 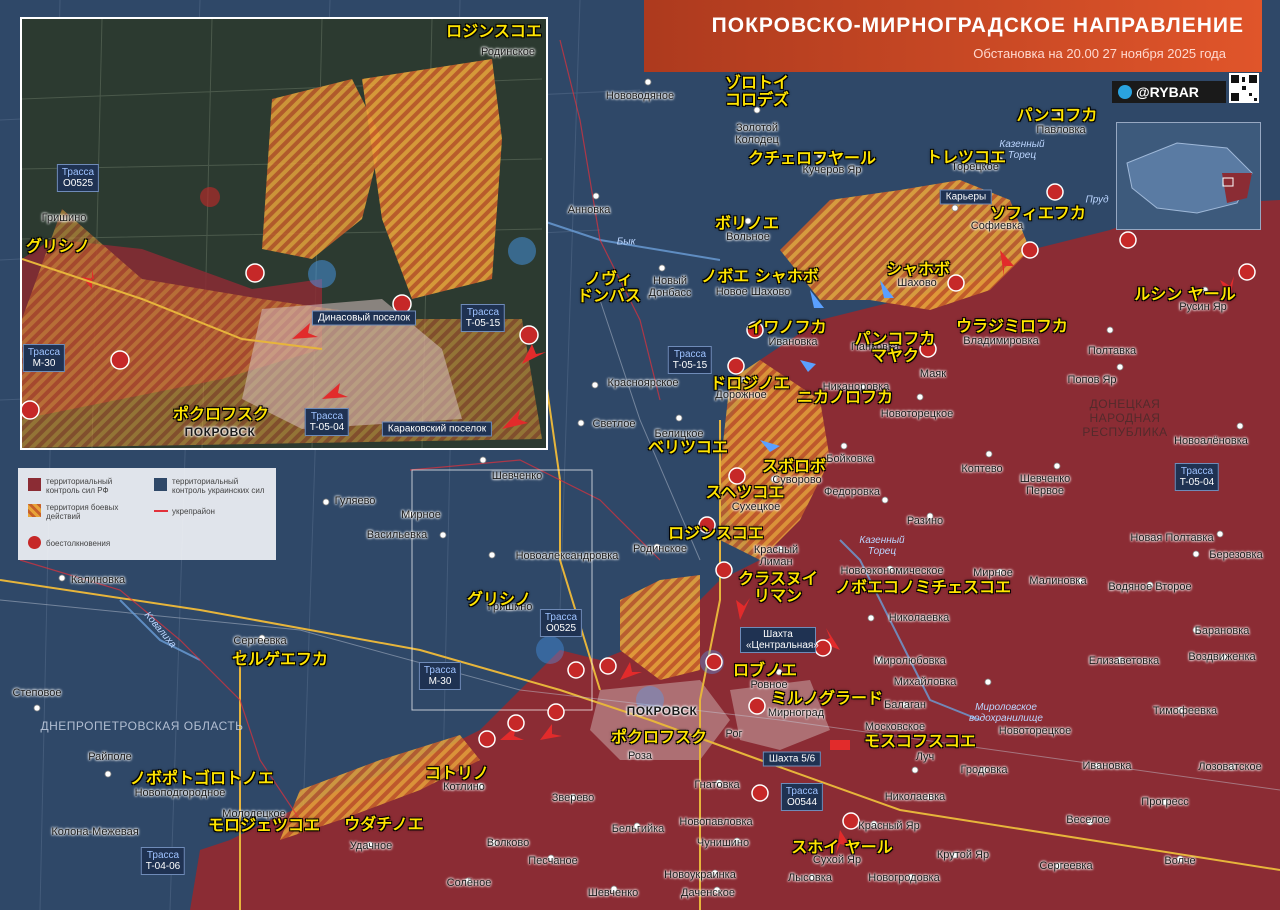 What do you see at coordinates (364, 318) in the screenshot?
I see `inset-landmark-dinas: Динасовый поселок` at bounding box center [364, 318].